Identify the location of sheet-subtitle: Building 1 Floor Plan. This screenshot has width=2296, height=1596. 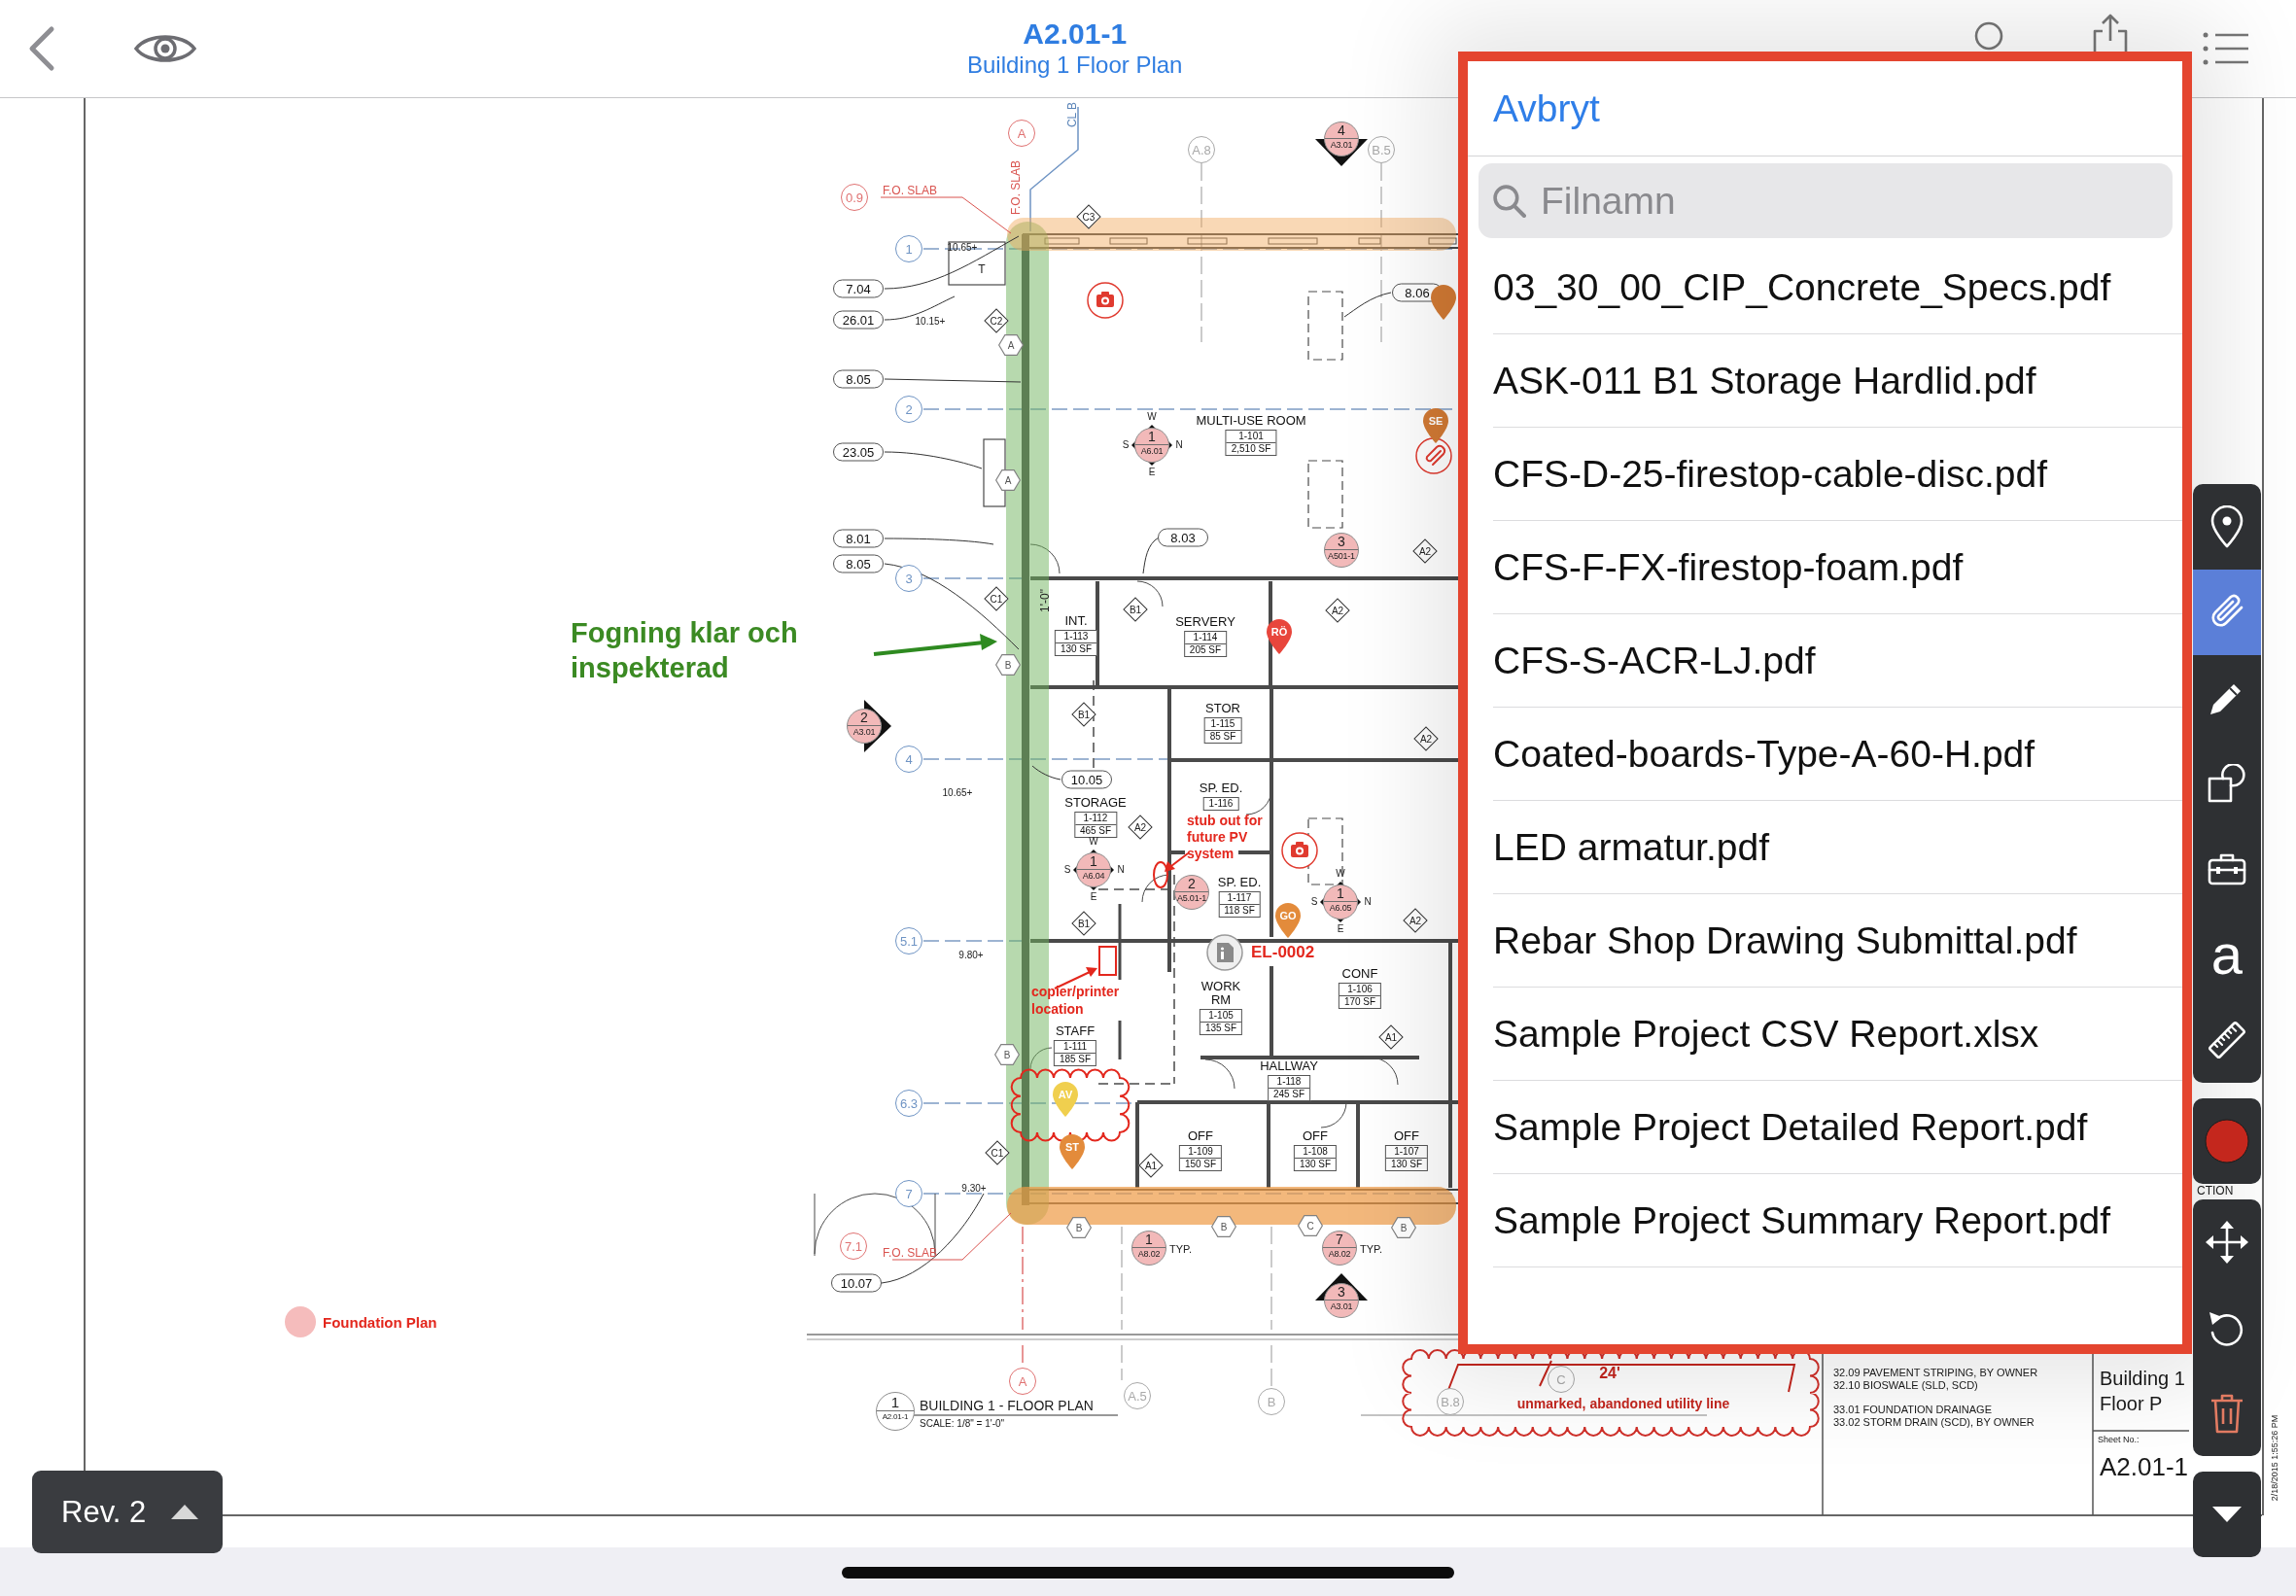
(1075, 65).